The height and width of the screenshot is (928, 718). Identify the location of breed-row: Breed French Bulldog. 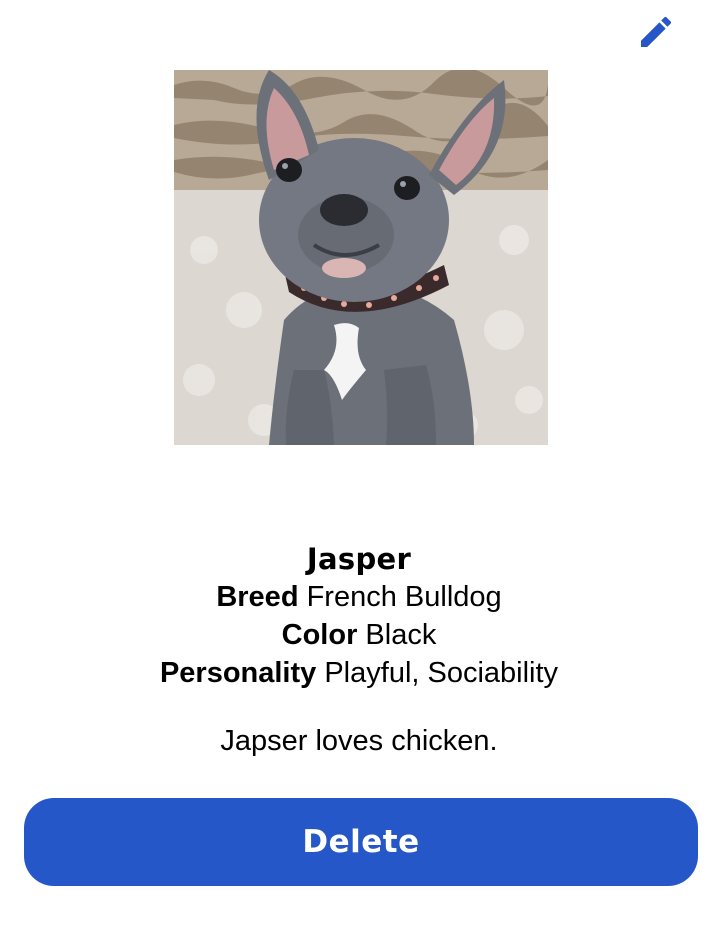
(359, 597).